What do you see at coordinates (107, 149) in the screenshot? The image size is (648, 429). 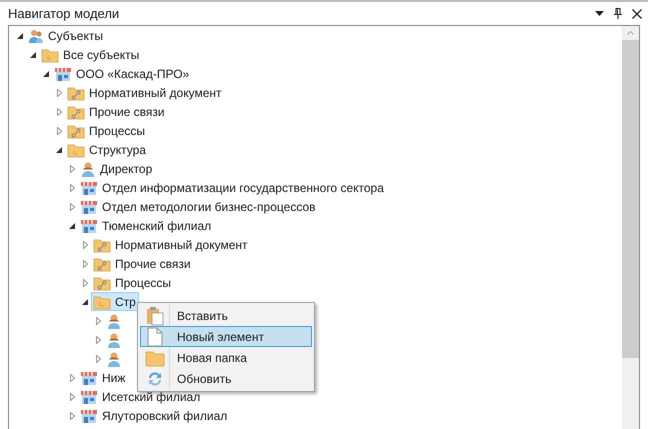 I see `tree-item: Структура` at bounding box center [107, 149].